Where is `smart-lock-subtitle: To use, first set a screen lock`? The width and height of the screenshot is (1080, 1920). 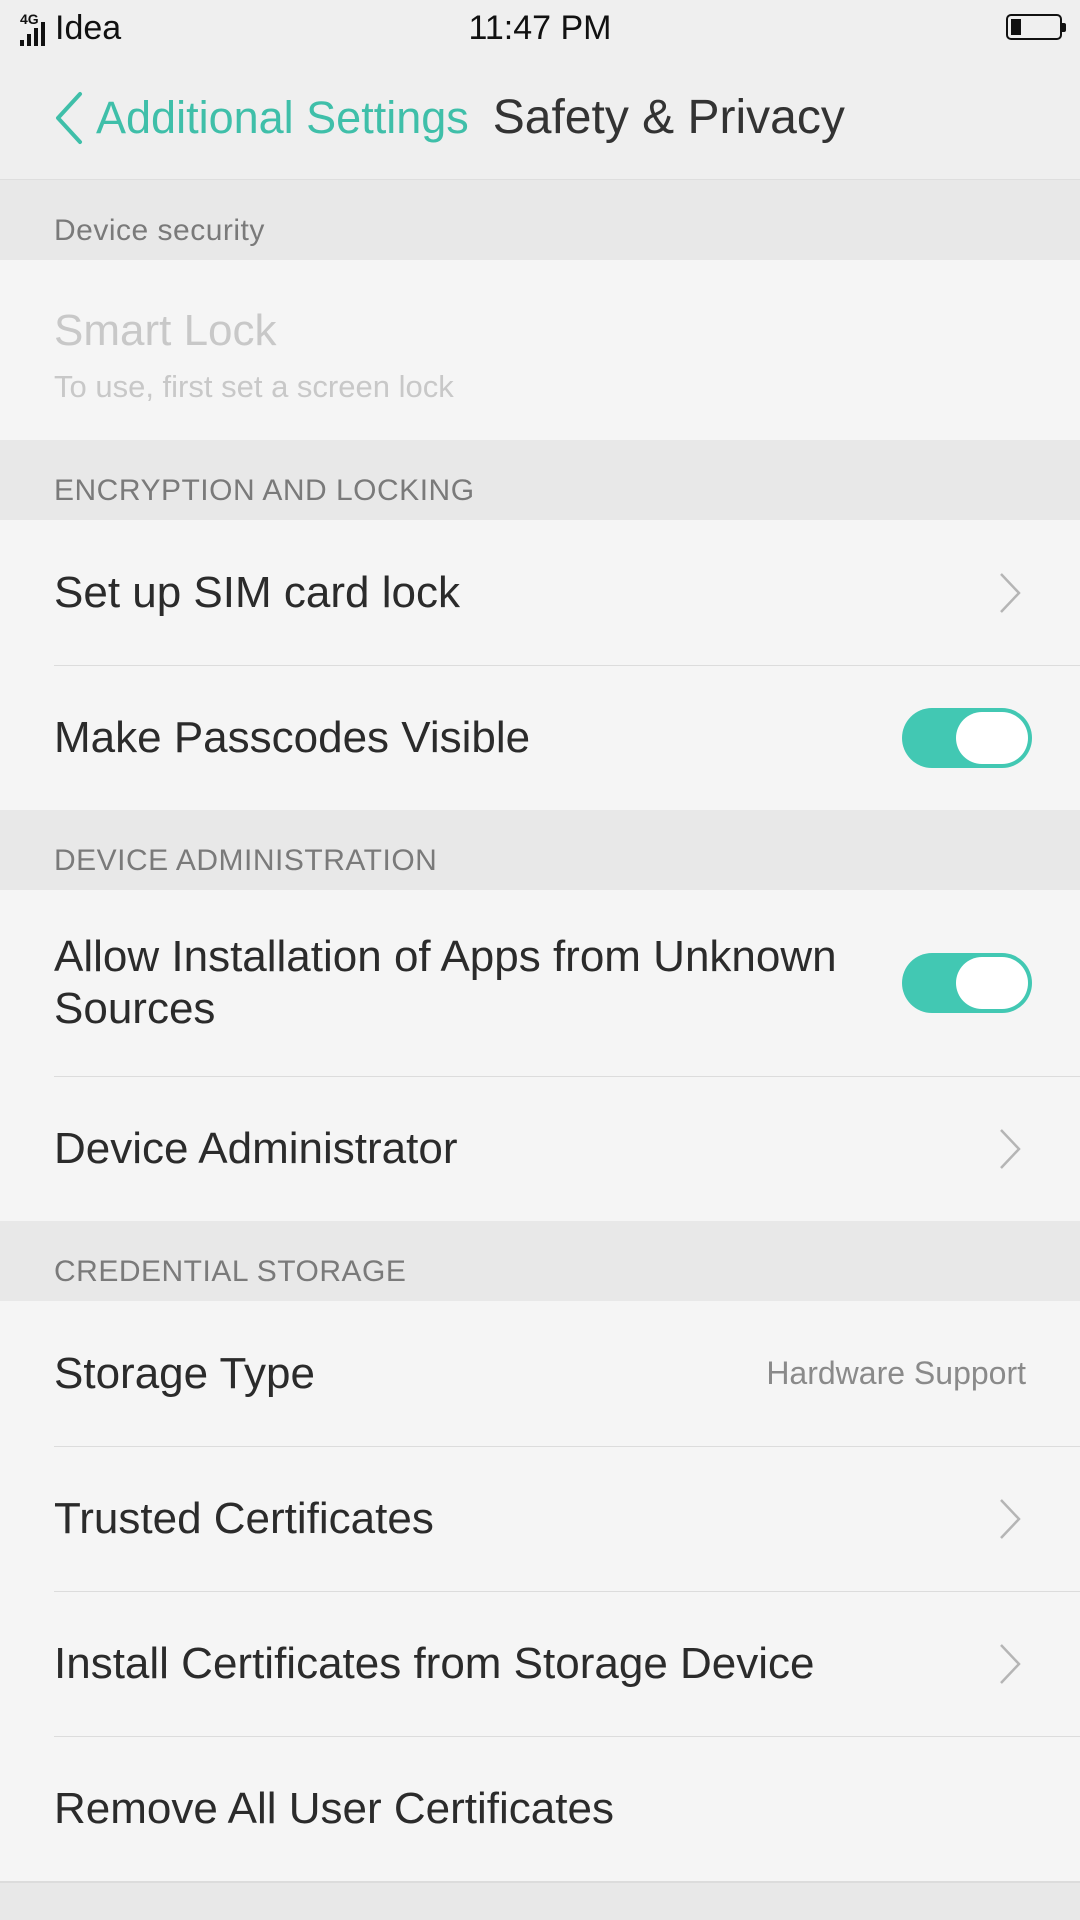 smart-lock-subtitle: To use, first set a screen lock is located at coordinates (254, 386).